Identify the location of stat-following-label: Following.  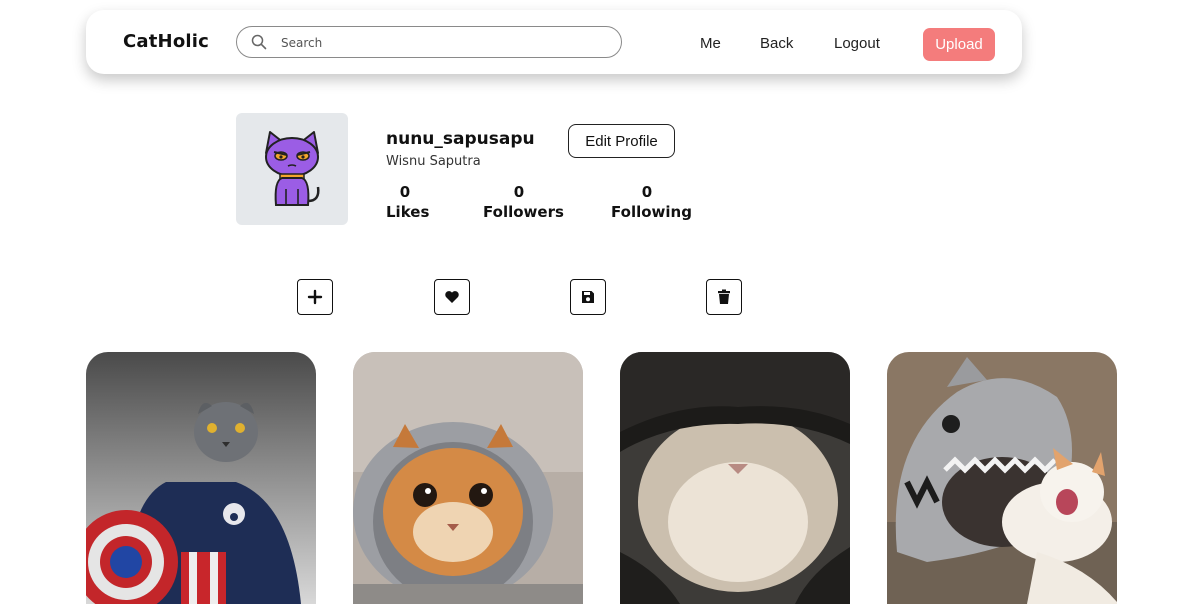
(651, 212).